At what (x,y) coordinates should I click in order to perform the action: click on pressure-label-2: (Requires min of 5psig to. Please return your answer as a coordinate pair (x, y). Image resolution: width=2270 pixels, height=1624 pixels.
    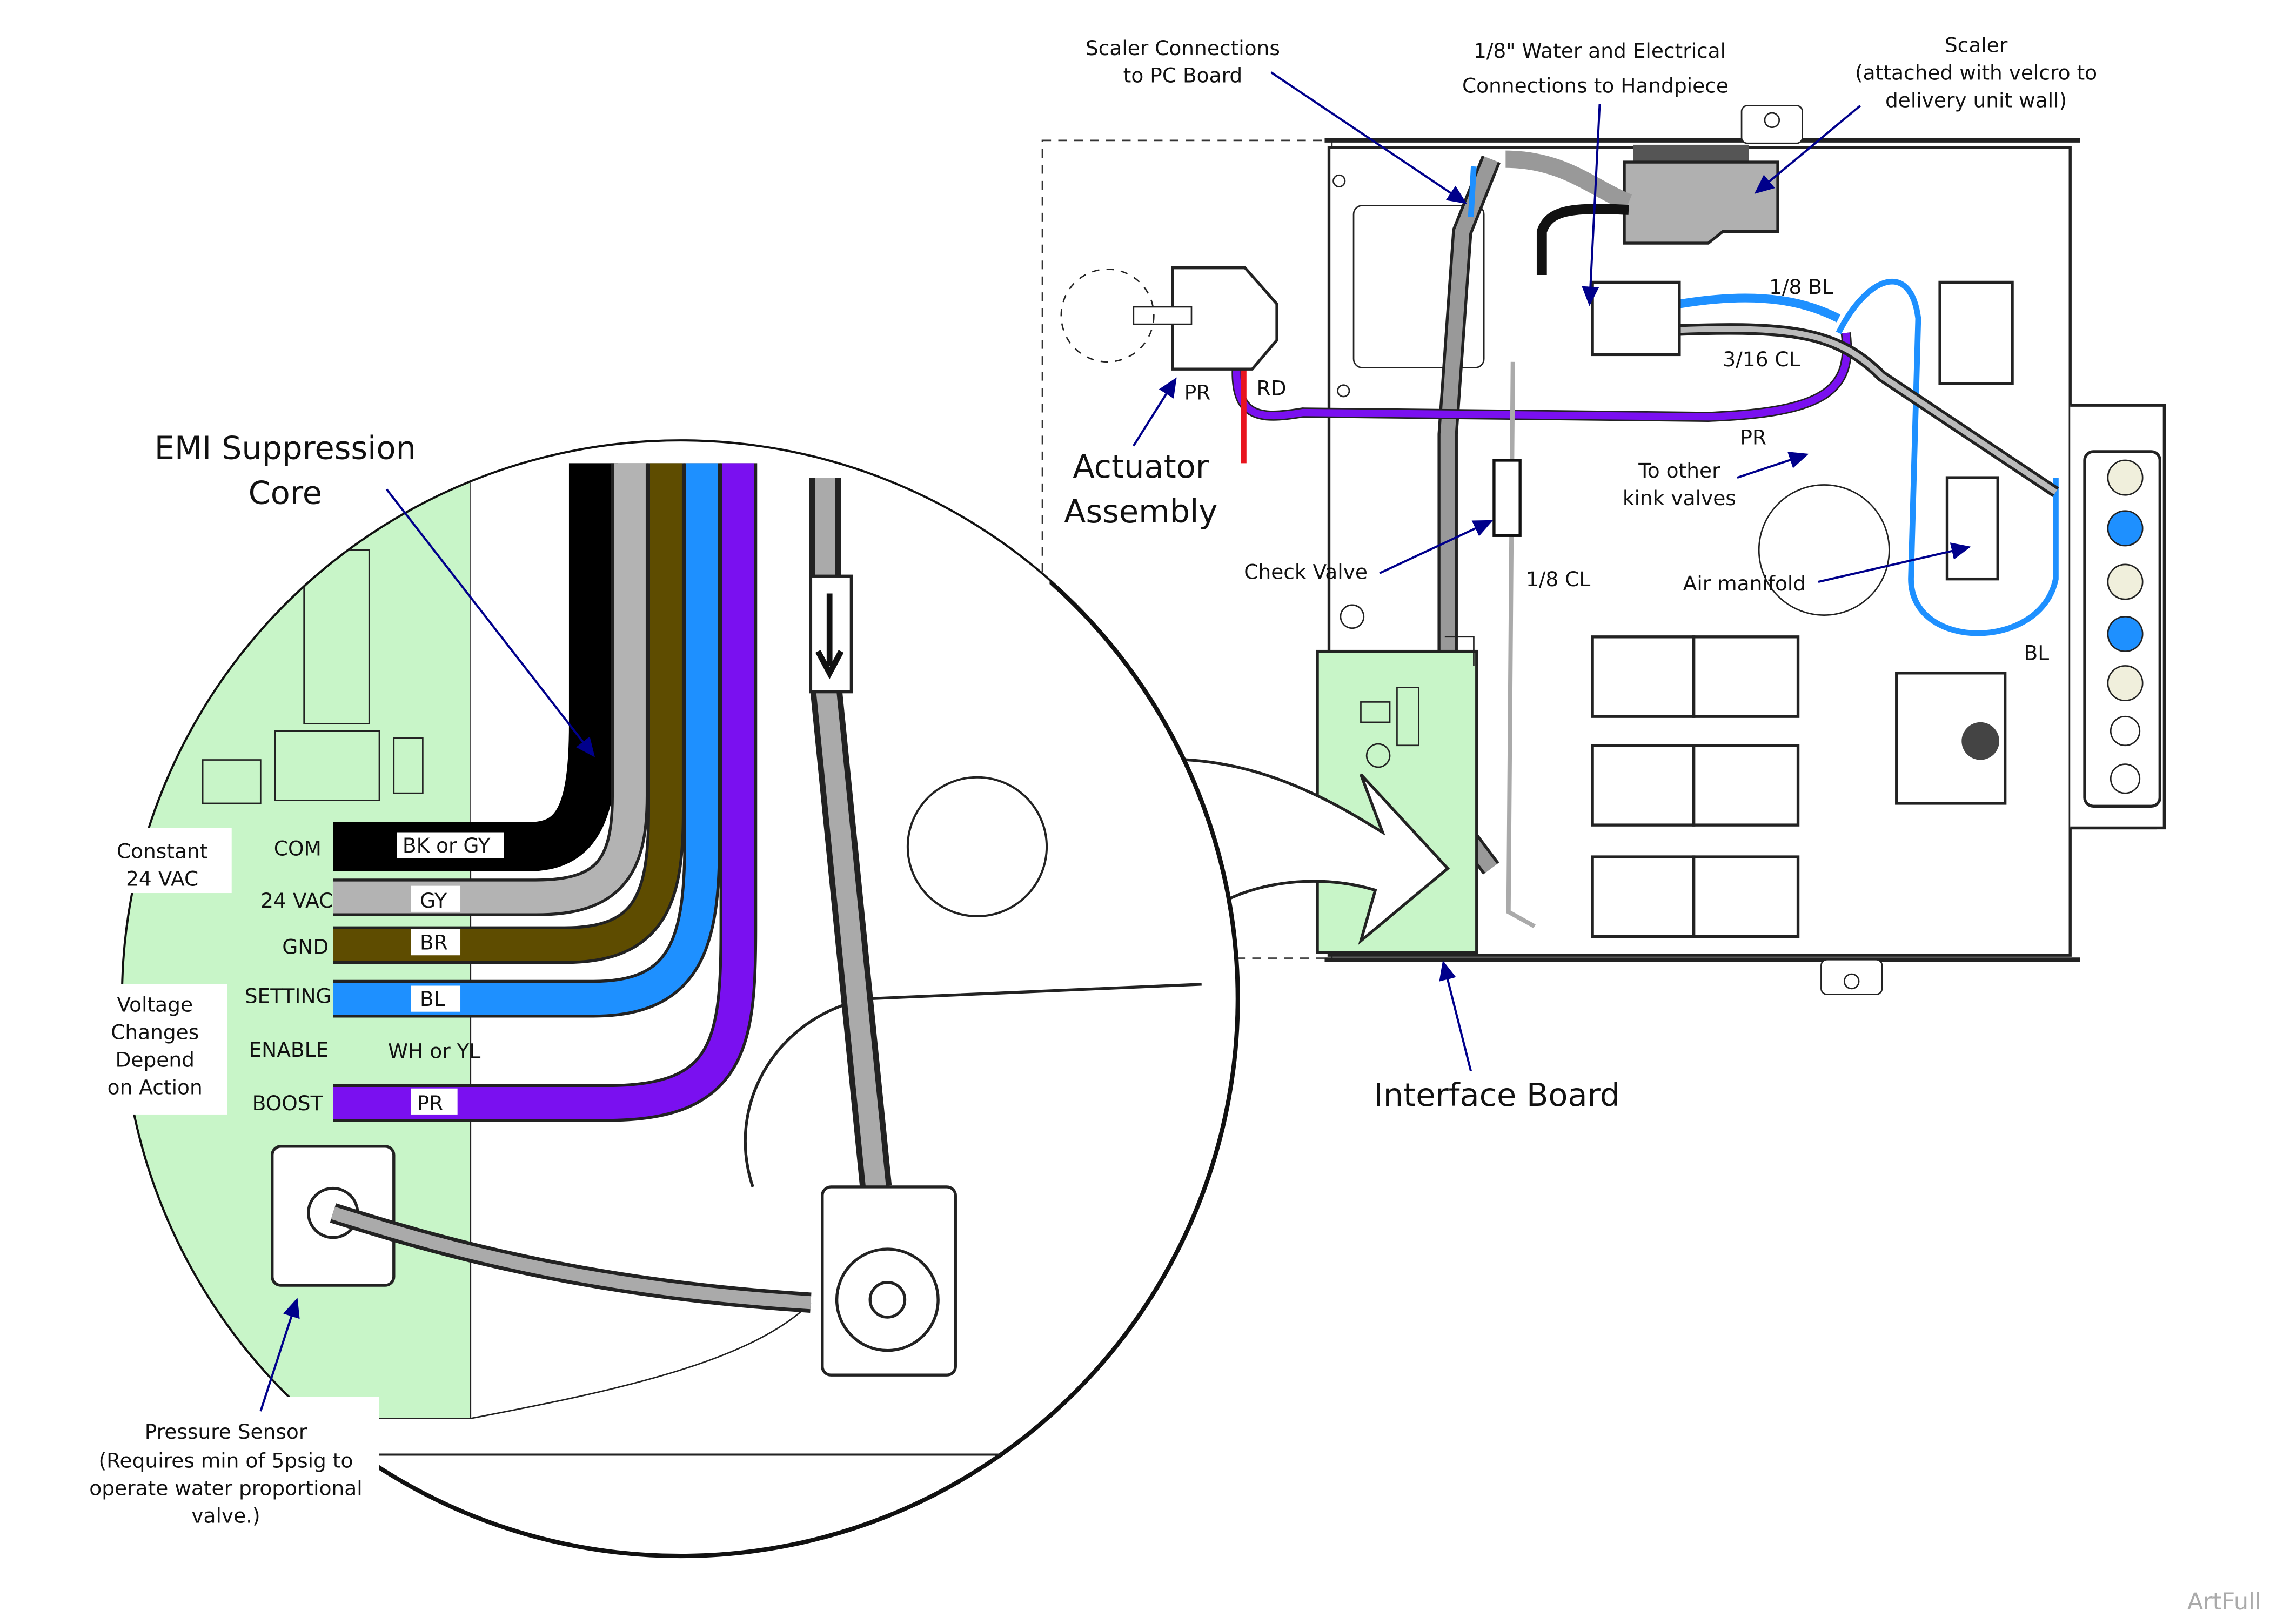
    Looking at the image, I should click on (226, 1461).